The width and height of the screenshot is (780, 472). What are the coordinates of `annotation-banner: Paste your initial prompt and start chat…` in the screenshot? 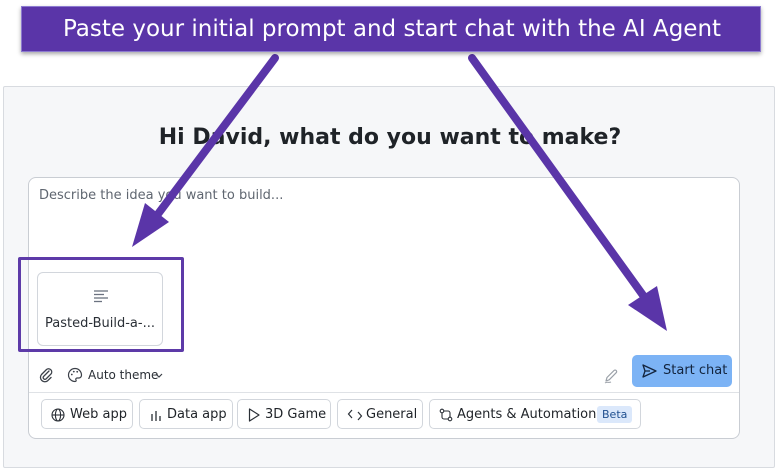 It's located at (391, 29).